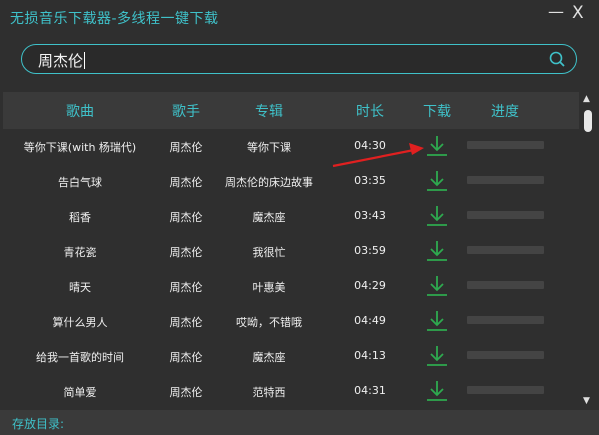  I want to click on cell-song: 青花瓷, so click(80, 252).